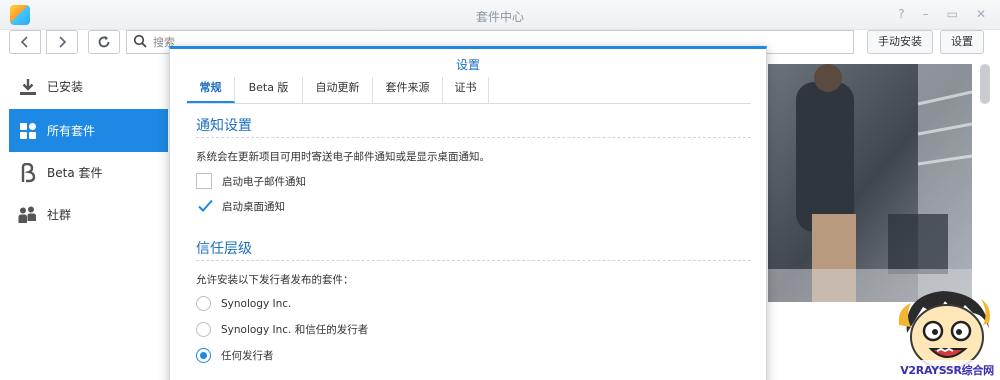 Image resolution: width=1000 pixels, height=380 pixels. What do you see at coordinates (28, 87) in the screenshot?
I see `download-icon` at bounding box center [28, 87].